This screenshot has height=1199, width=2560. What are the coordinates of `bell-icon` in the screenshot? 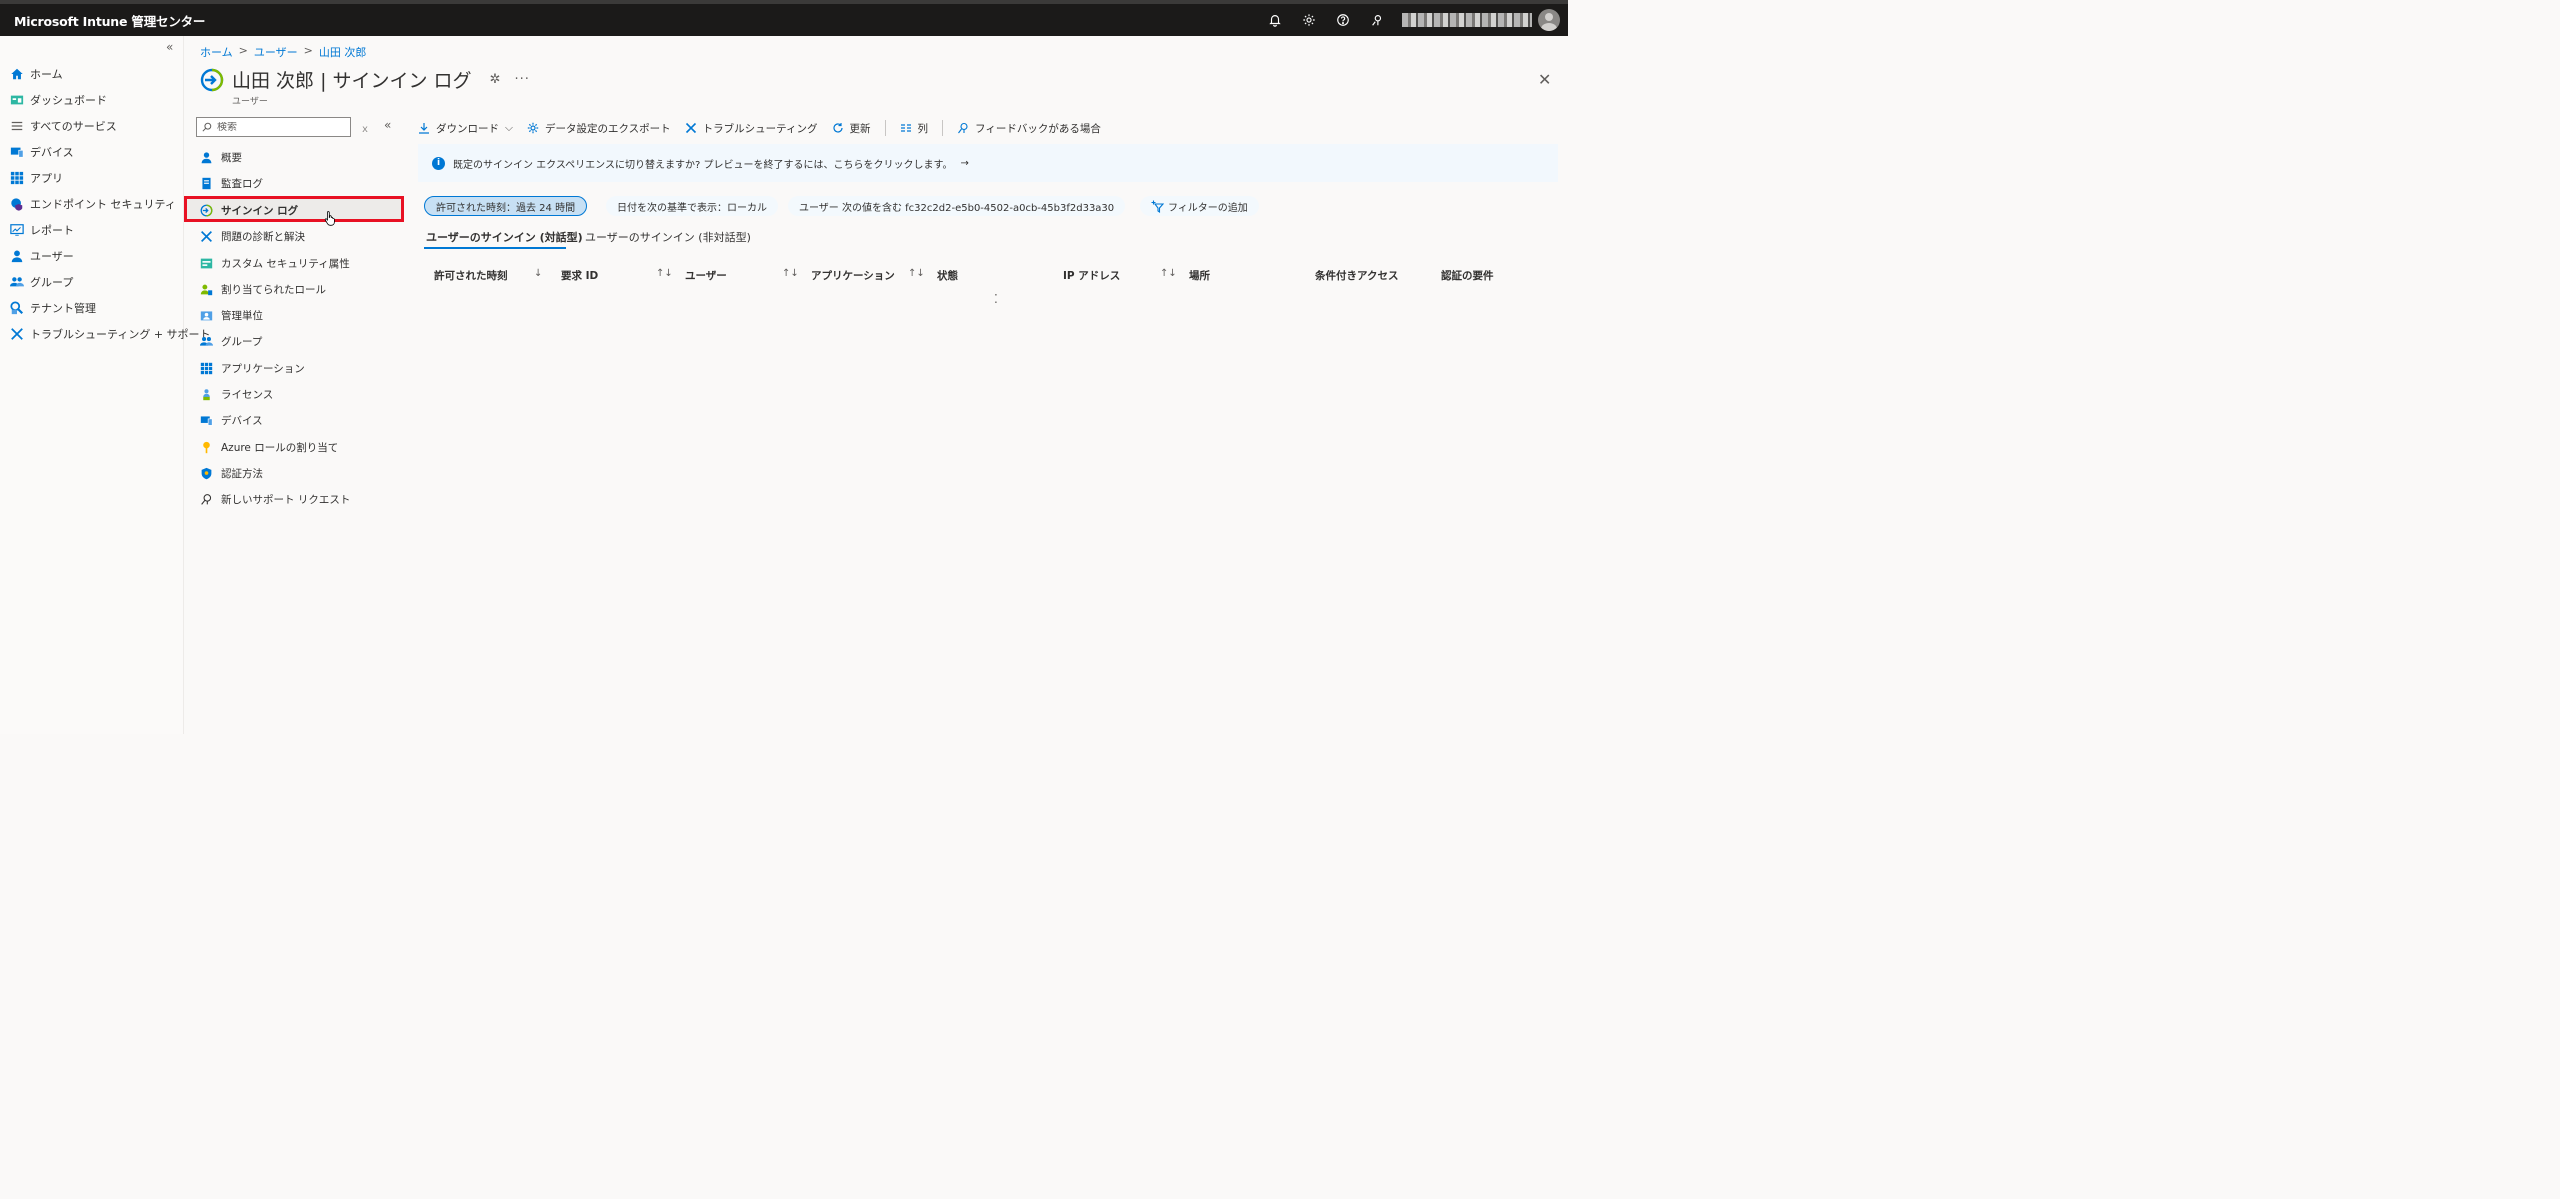 It's located at (1275, 20).